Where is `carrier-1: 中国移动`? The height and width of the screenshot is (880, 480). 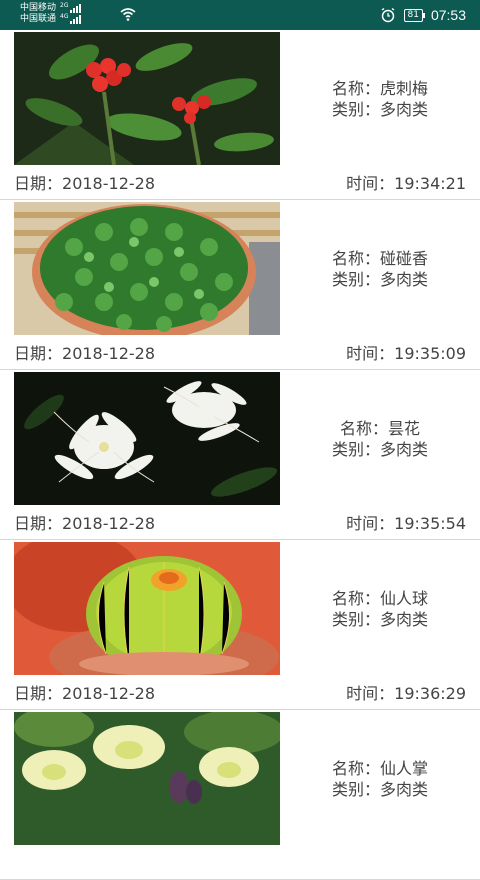
carrier-1: 中国移动 is located at coordinates (38, 8).